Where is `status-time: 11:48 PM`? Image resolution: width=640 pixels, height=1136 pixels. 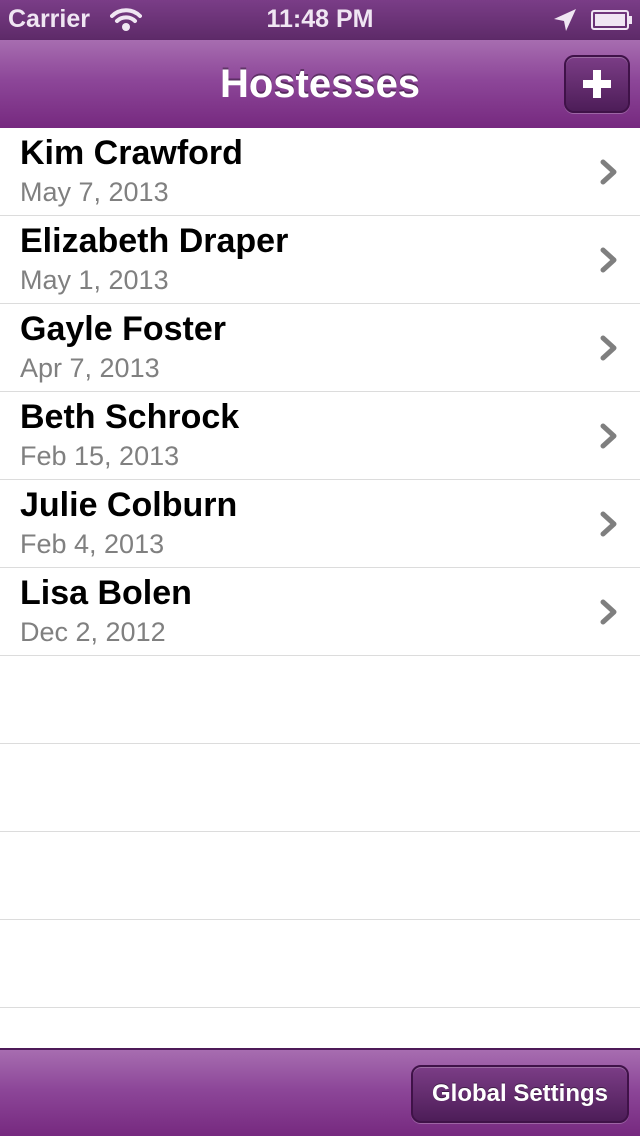
status-time: 11:48 PM is located at coordinates (320, 19).